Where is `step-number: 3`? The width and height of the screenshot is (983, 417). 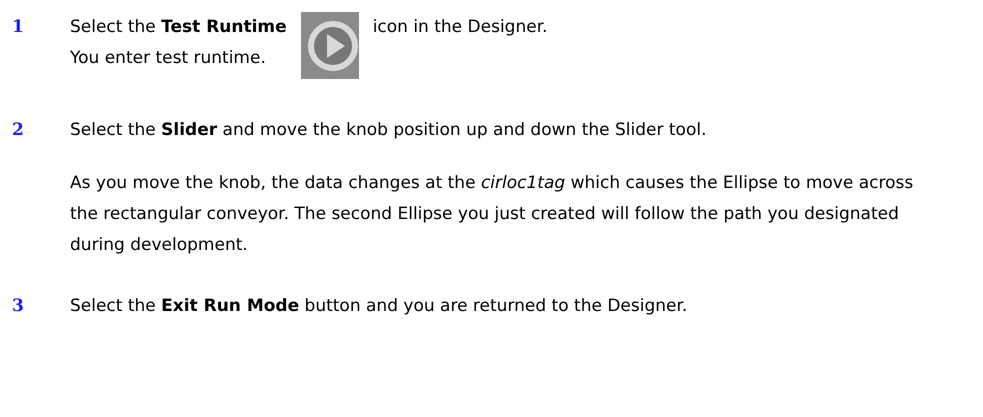
step-number: 3 is located at coordinates (18, 306).